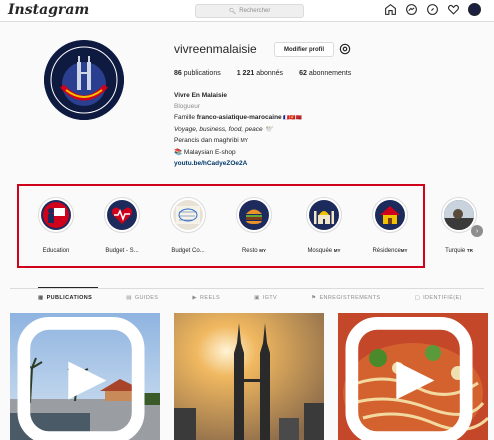 The width and height of the screenshot is (494, 440). I want to click on profile-logo-icon, so click(84, 80).